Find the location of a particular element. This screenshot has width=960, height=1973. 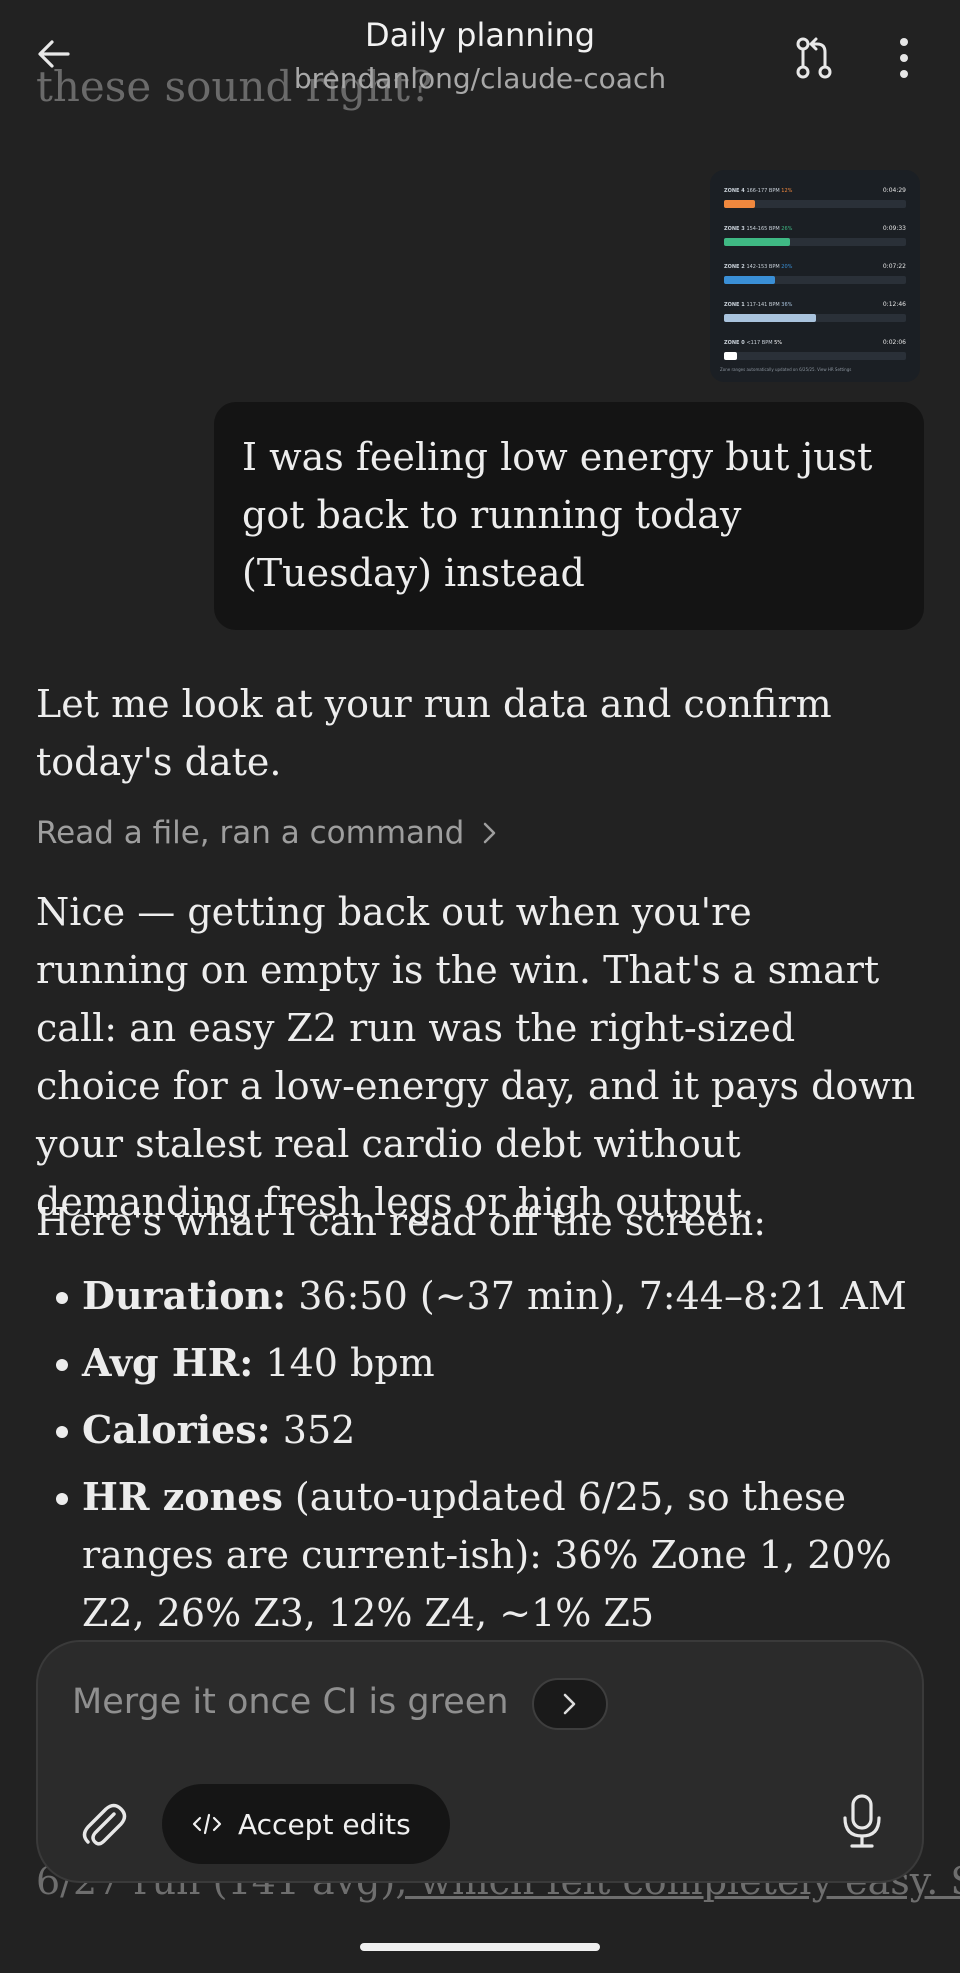

bullet-text: 352 is located at coordinates (313, 1430).